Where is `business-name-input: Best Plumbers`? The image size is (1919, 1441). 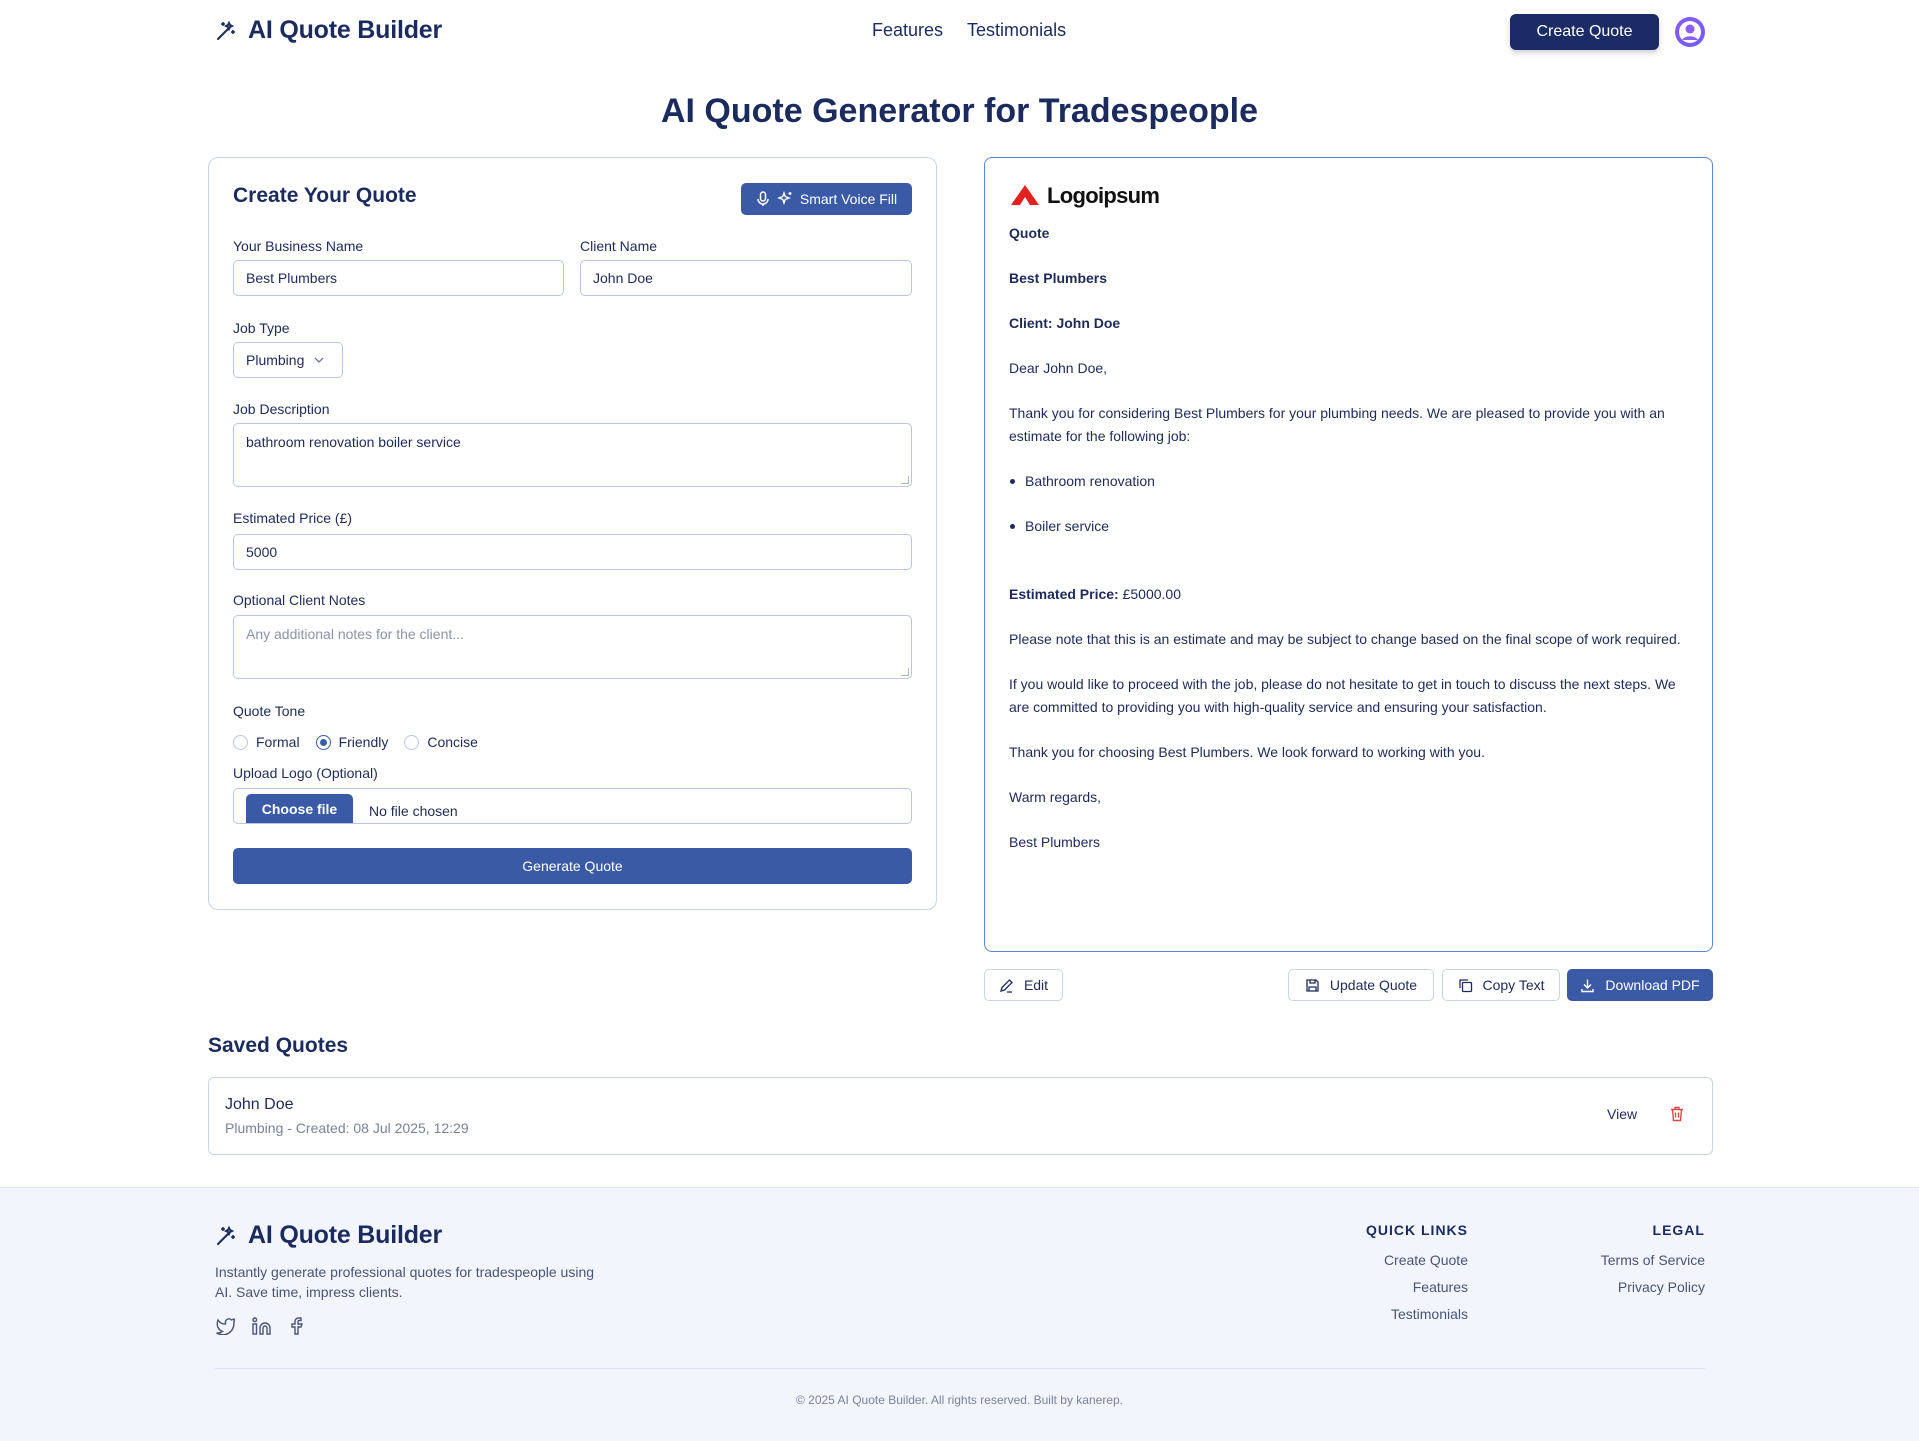
business-name-input: Best Plumbers is located at coordinates (398, 278).